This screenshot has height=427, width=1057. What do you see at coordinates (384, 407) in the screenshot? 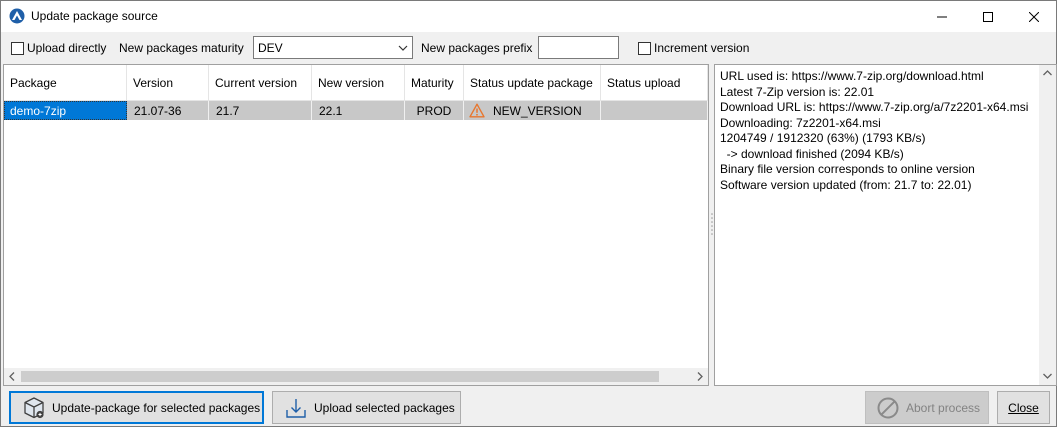
I see `upload-selected-label: Upload selected packages` at bounding box center [384, 407].